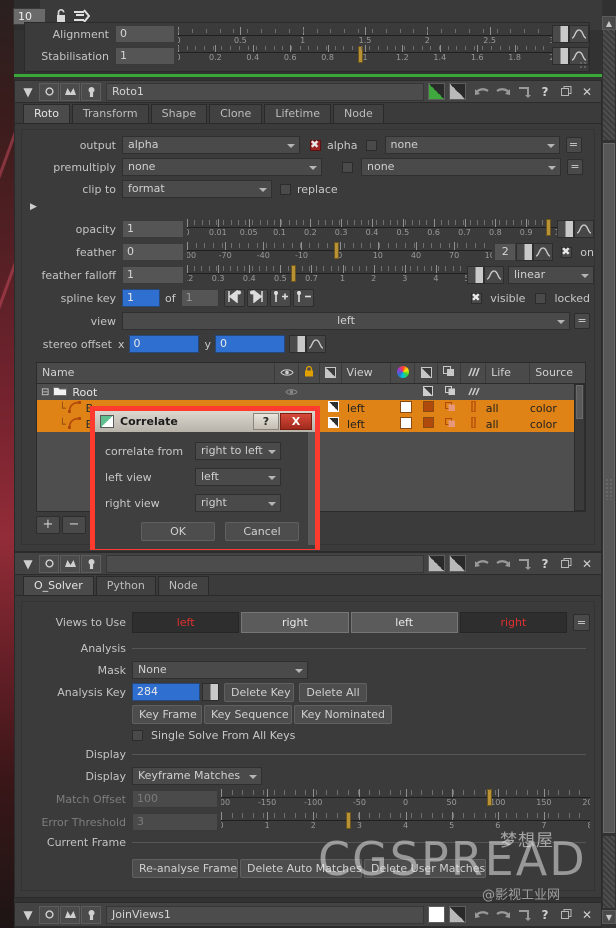 This screenshot has width=616, height=928. Describe the element at coordinates (145, 56) in the screenshot. I see `stabilisation-input: 1` at that location.